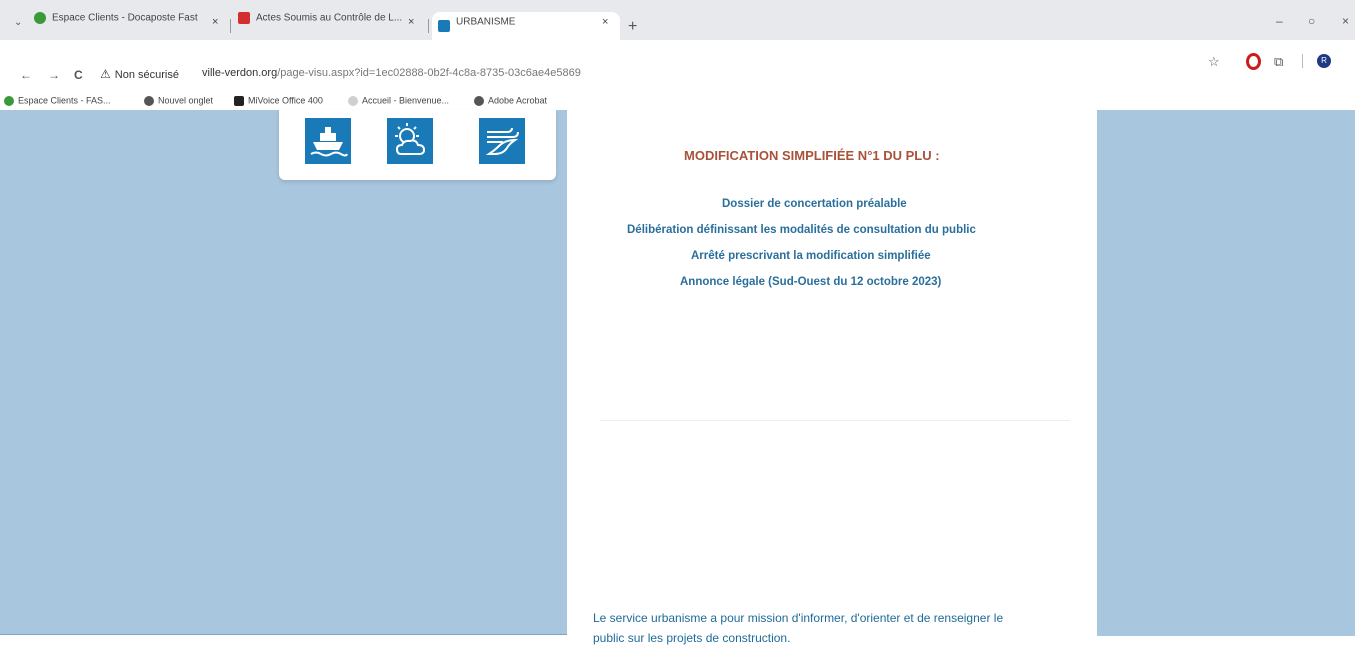 Image resolution: width=1355 pixels, height=648 pixels. Describe the element at coordinates (1214, 62) in the screenshot. I see `bookmark-star-icon: ☆` at that location.